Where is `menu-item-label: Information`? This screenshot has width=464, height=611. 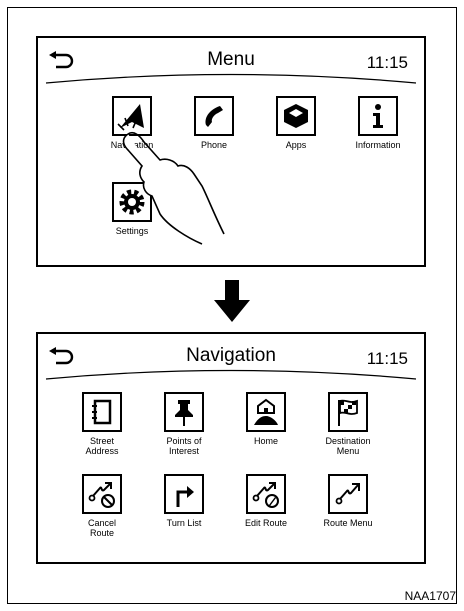 menu-item-label: Information is located at coordinates (378, 145).